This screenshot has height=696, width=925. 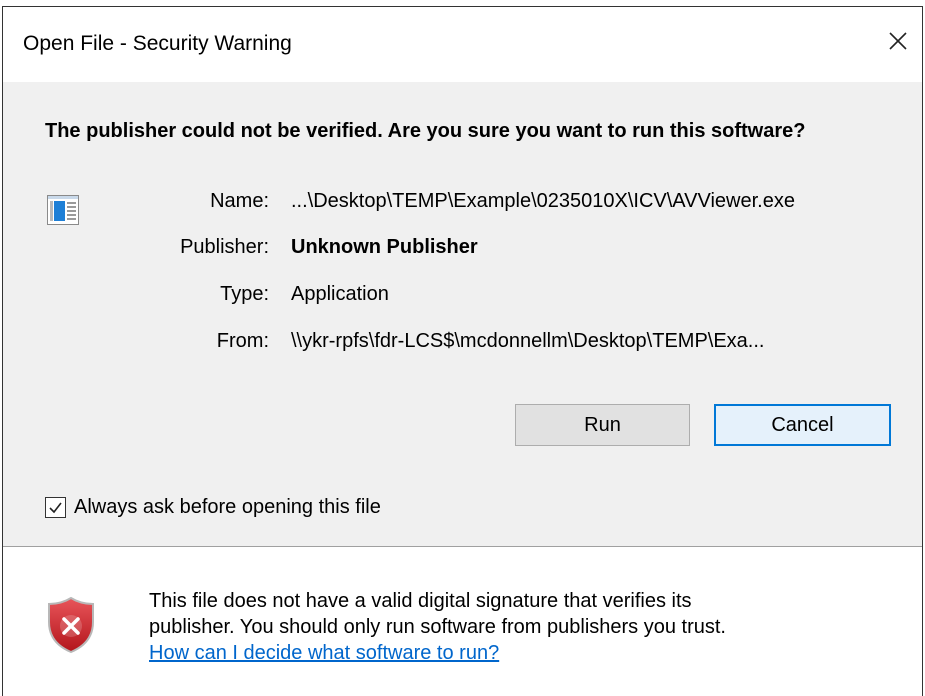 I want to click on close-icon, so click(x=898, y=41).